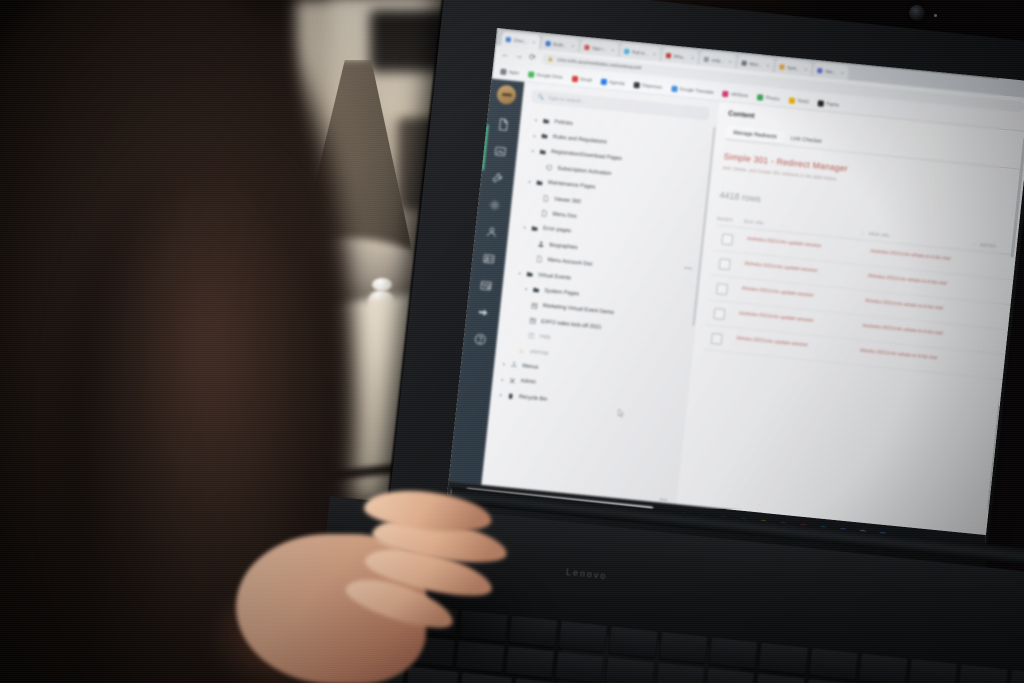 The width and height of the screenshot is (1024, 683). Describe the element at coordinates (512, 380) in the screenshot. I see `tools-icon` at that location.